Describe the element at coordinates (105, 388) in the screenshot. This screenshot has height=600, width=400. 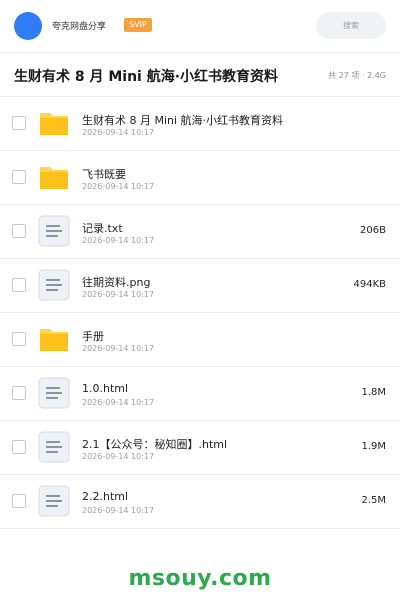
I see `file-name: 1.0.html` at that location.